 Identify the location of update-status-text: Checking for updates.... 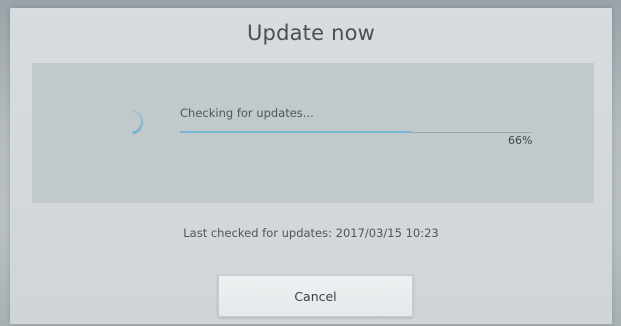
(247, 113).